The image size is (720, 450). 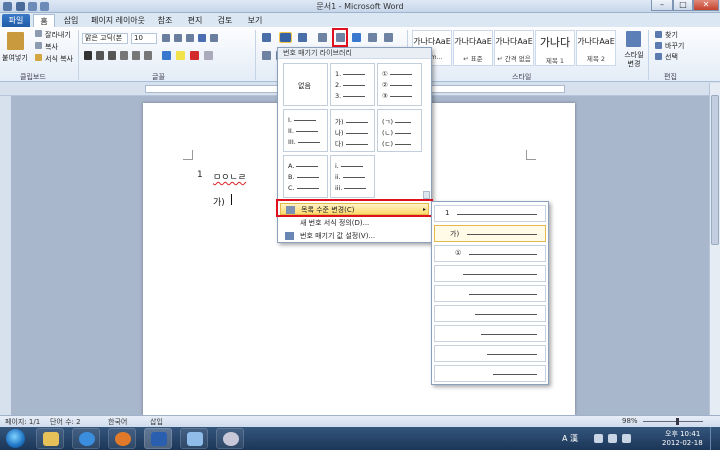 What do you see at coordinates (630, 421) in the screenshot?
I see `zoom-level: 98%` at bounding box center [630, 421].